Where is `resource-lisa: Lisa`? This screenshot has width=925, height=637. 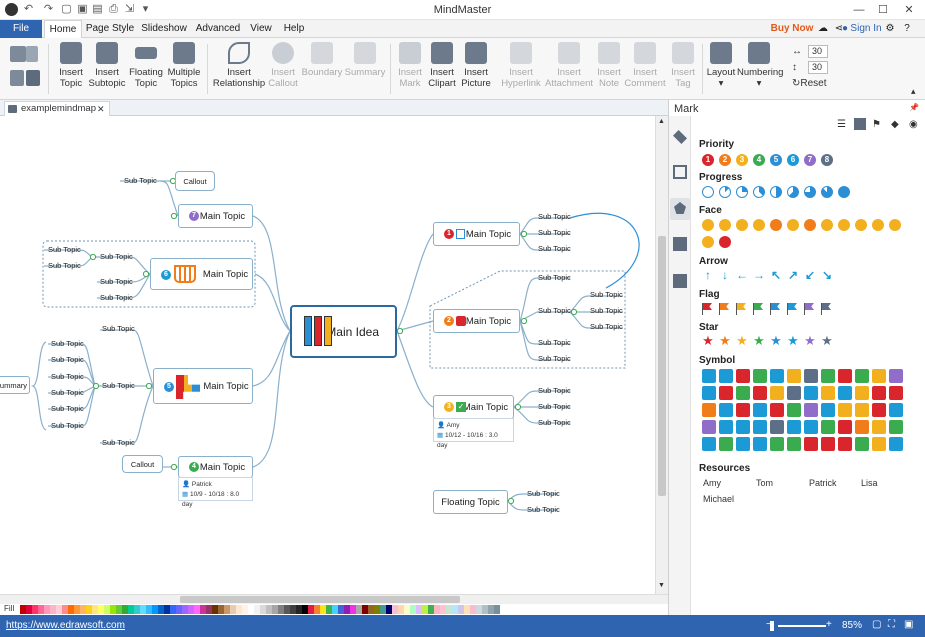
resource-lisa: Lisa is located at coordinates (869, 483).